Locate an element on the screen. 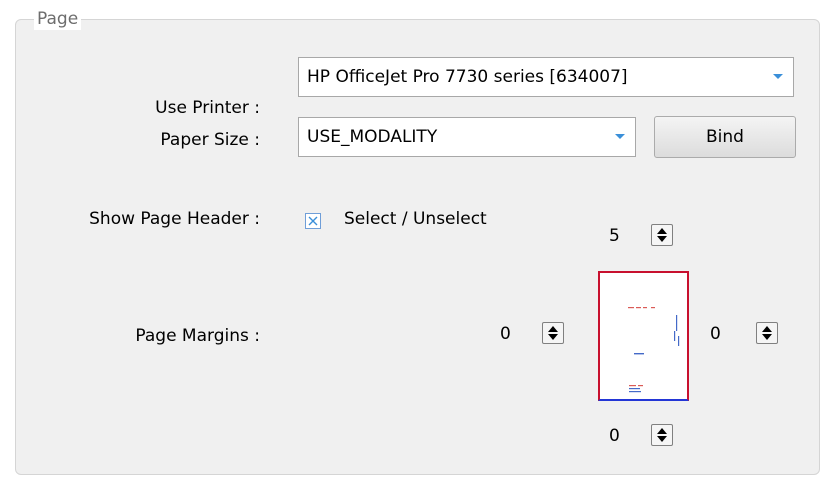 The width and height of the screenshot is (829, 482). show-page-header-label: Show Page Header : is located at coordinates (174, 219).